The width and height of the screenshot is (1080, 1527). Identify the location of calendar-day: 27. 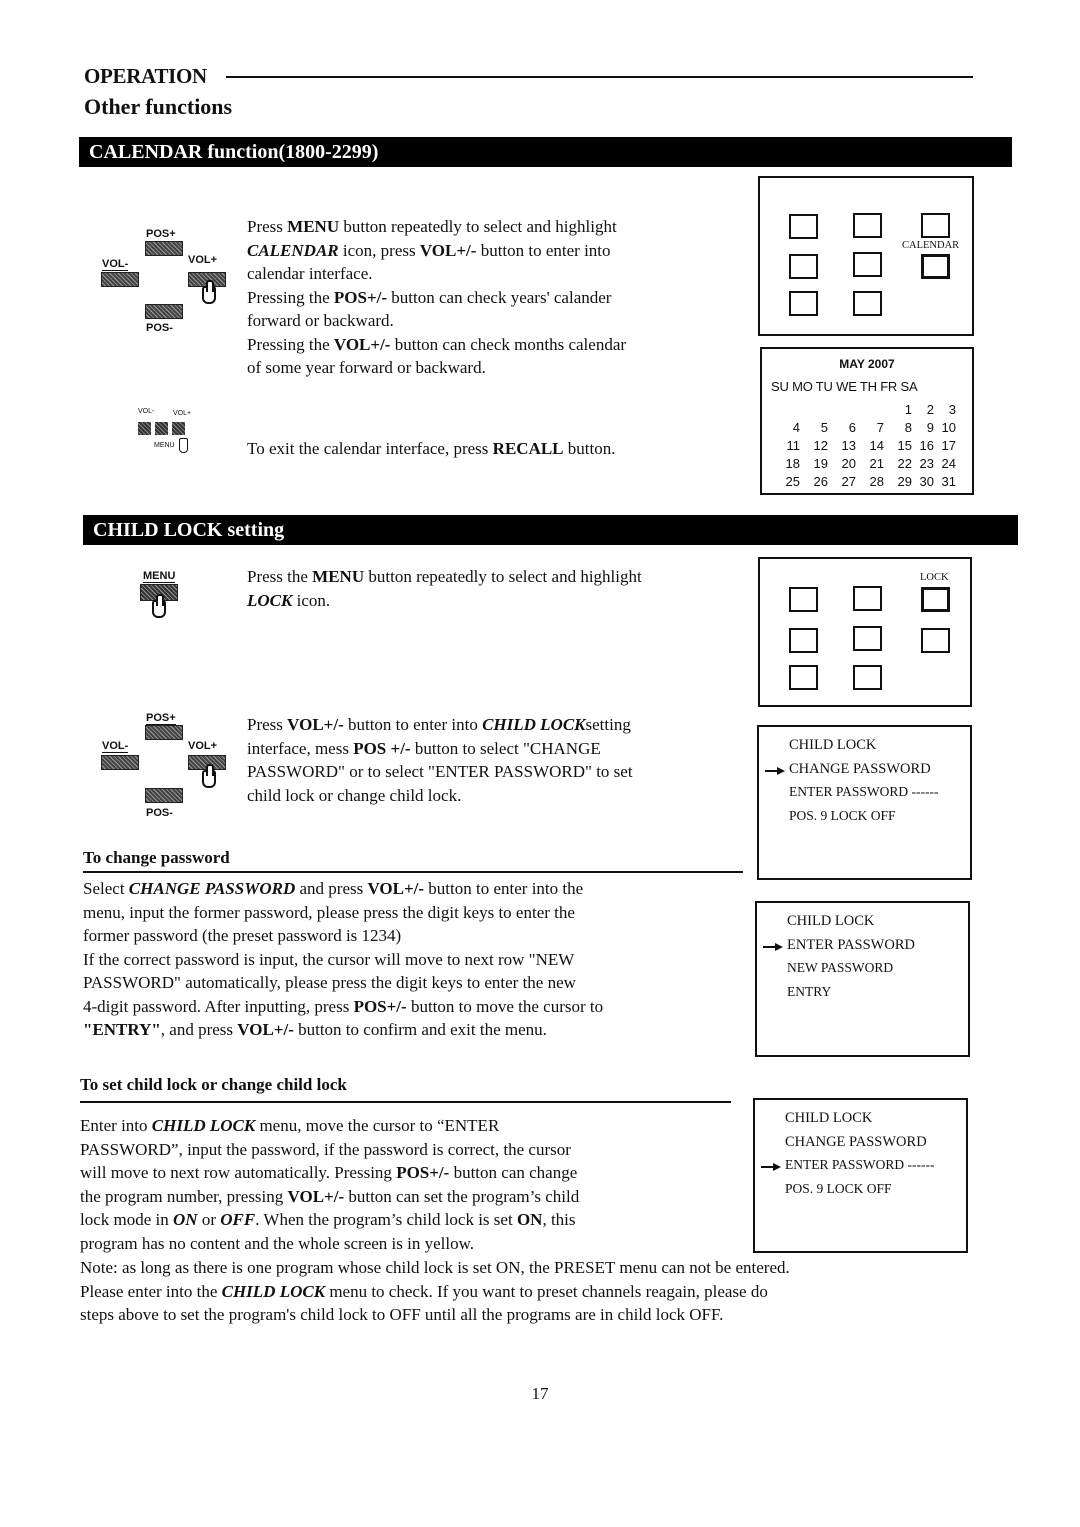
(848, 481).